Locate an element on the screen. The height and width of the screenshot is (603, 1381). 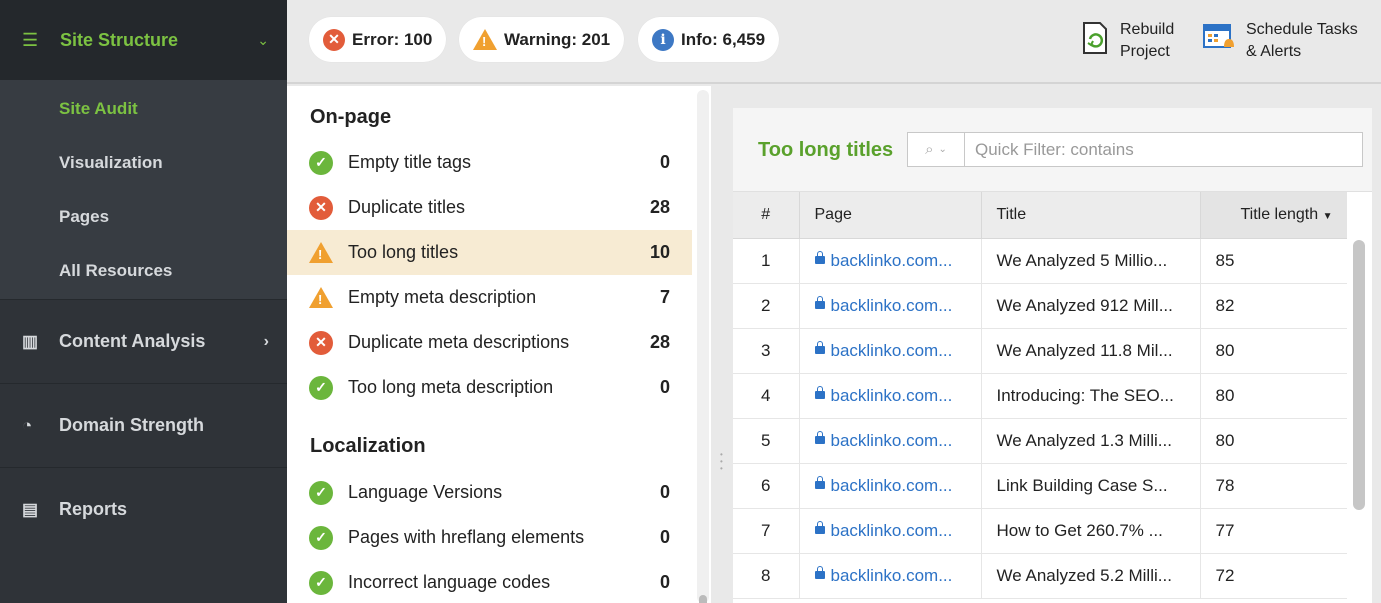
issue-label: Pages with hreflang elements is located at coordinates (466, 537).